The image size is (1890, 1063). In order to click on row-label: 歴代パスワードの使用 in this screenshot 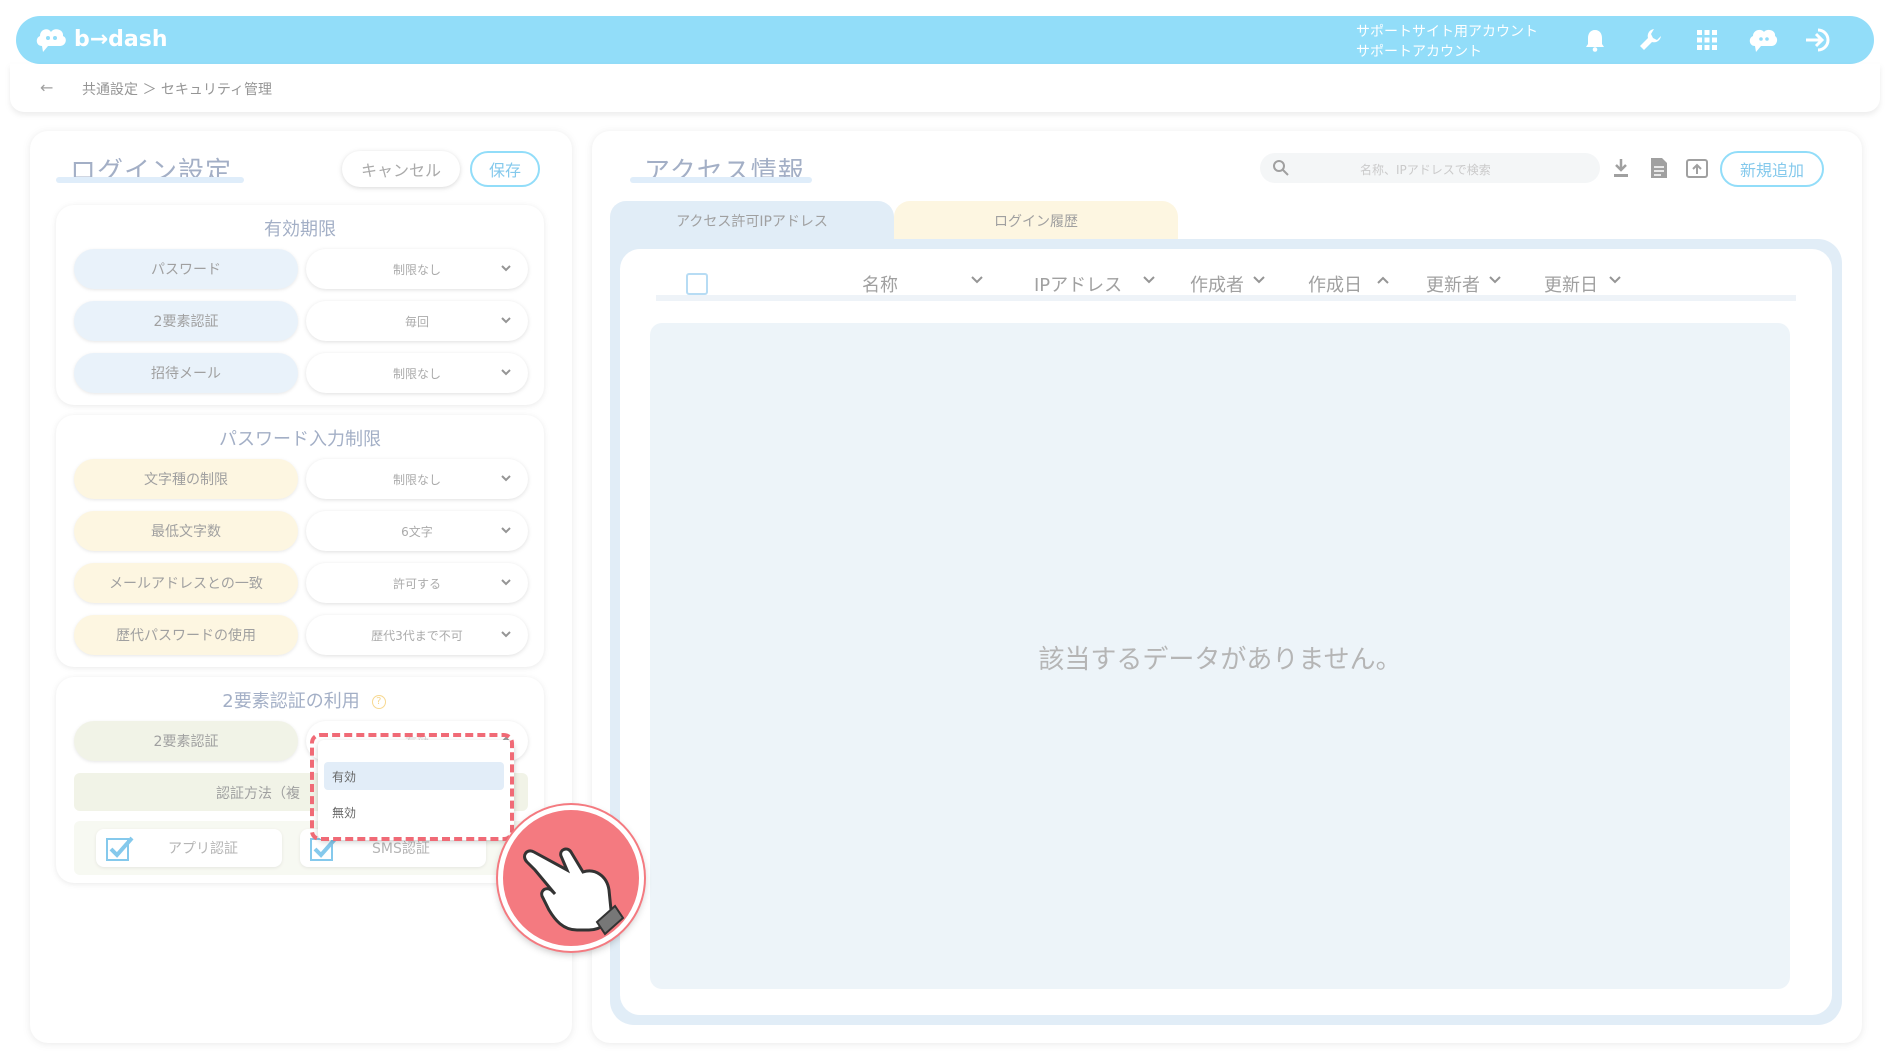, I will do `click(186, 635)`.